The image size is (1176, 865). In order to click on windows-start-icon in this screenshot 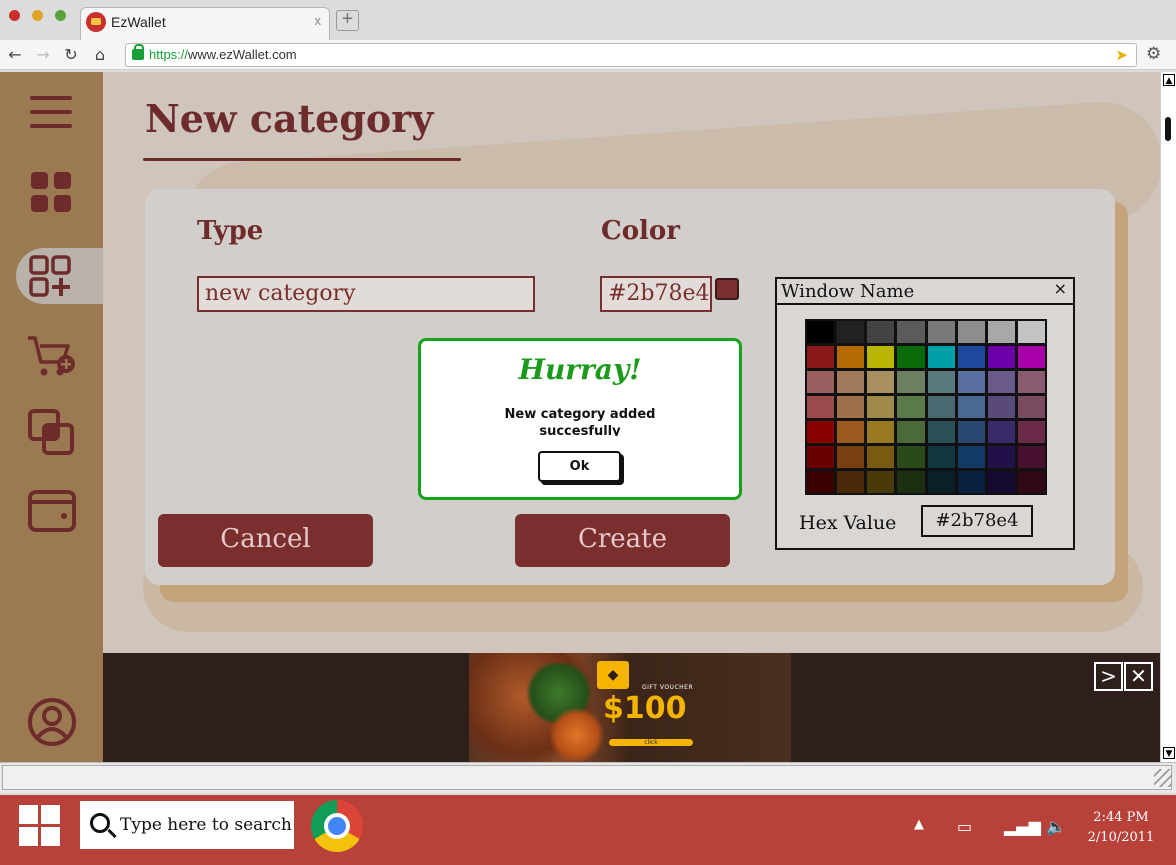, I will do `click(40, 826)`.